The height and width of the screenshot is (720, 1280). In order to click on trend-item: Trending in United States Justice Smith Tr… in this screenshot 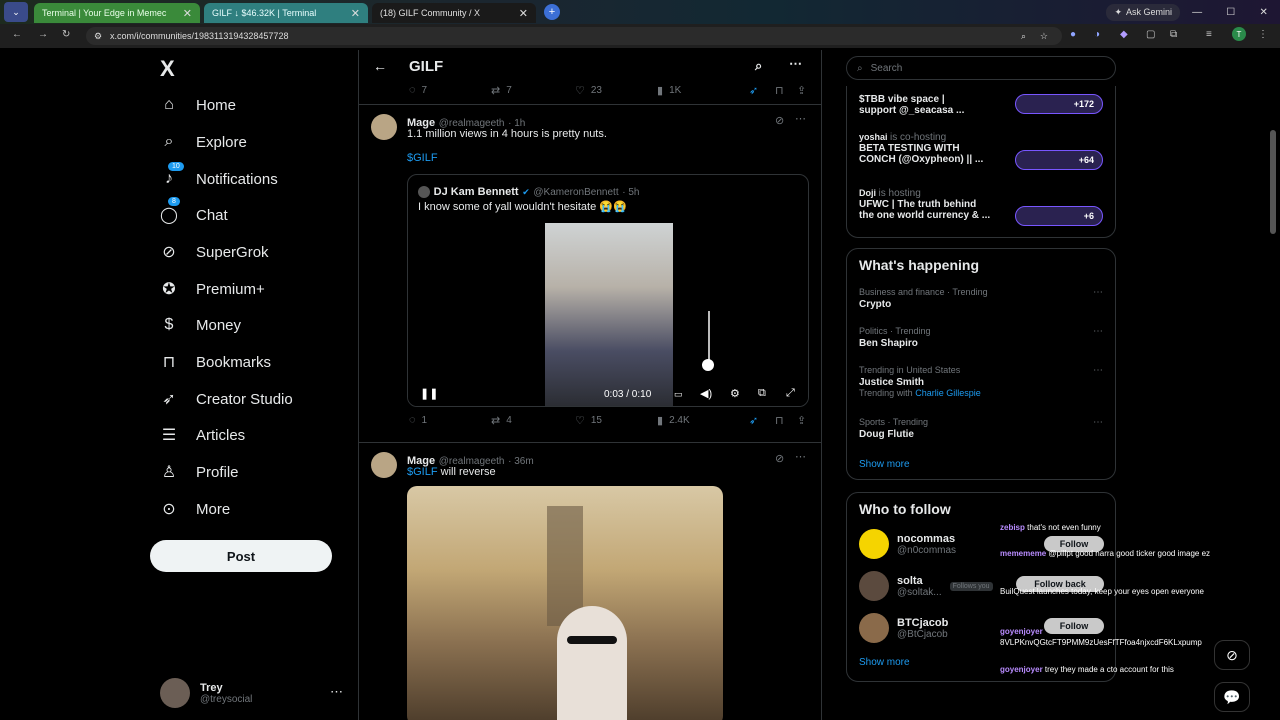, I will do `click(920, 381)`.